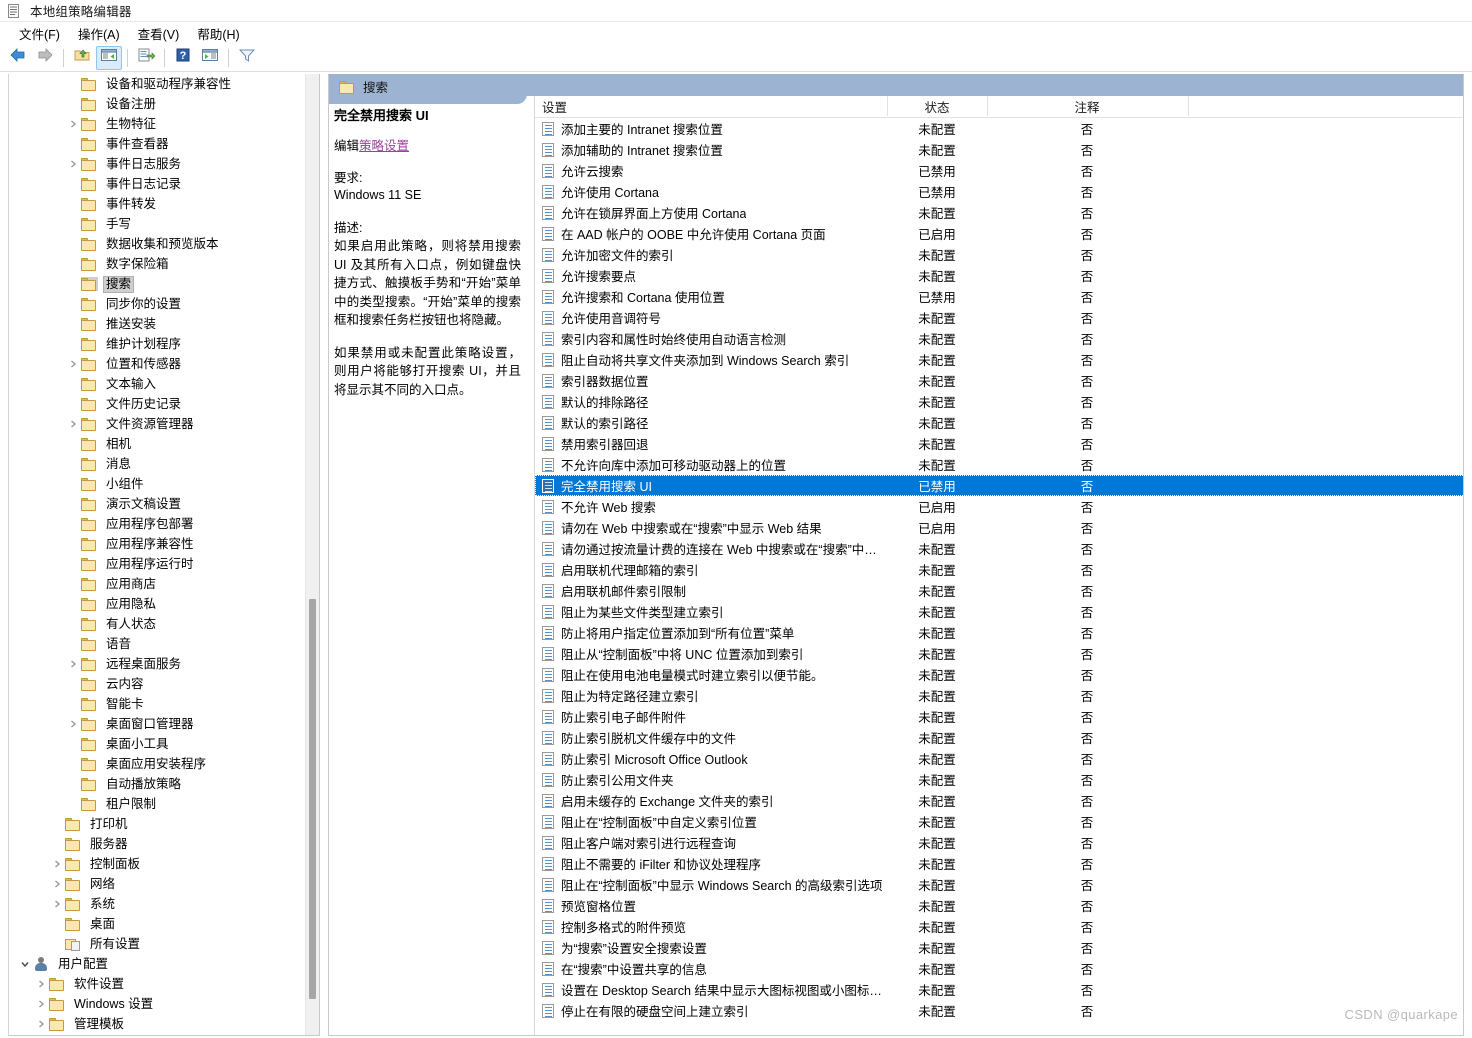 This screenshot has width=1472, height=1038. What do you see at coordinates (157, 764) in the screenshot?
I see `tree-item: 桌面应用安装程序` at bounding box center [157, 764].